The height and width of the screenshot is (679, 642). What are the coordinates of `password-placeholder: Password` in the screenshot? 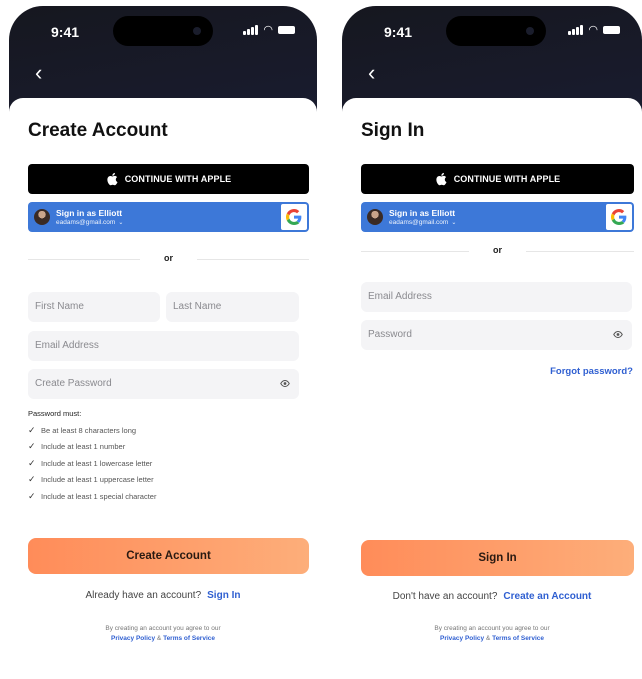 It's located at (390, 334).